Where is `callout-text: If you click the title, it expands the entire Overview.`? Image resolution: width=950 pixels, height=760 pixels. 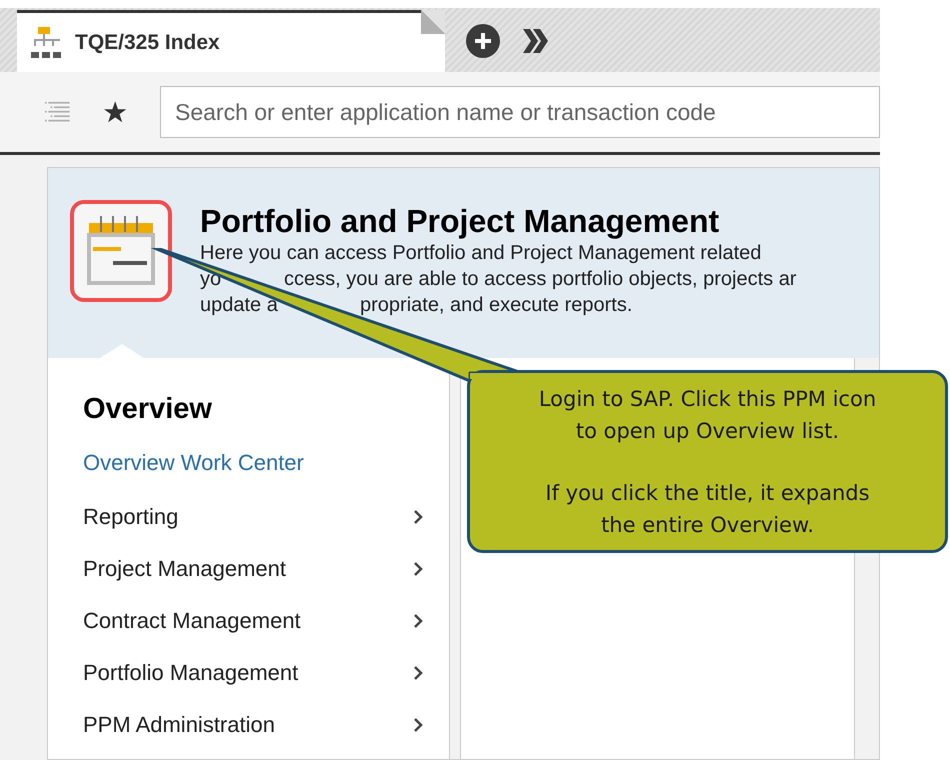 callout-text: If you click the title, it expands the entire Overview. is located at coordinates (707, 509).